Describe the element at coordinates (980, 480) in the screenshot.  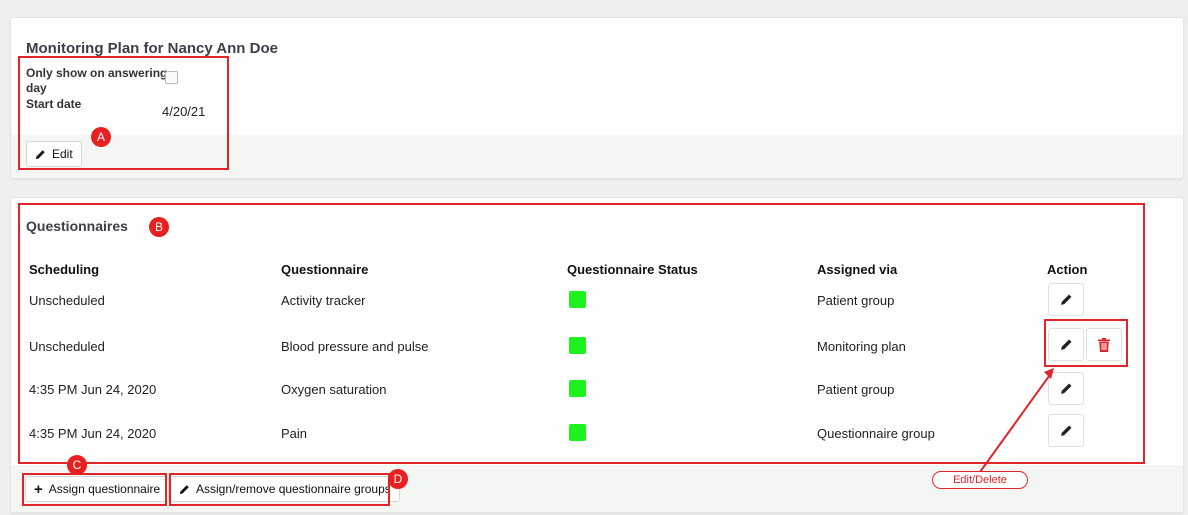
I see `edit-delete-callout: Edit/Delete` at that location.